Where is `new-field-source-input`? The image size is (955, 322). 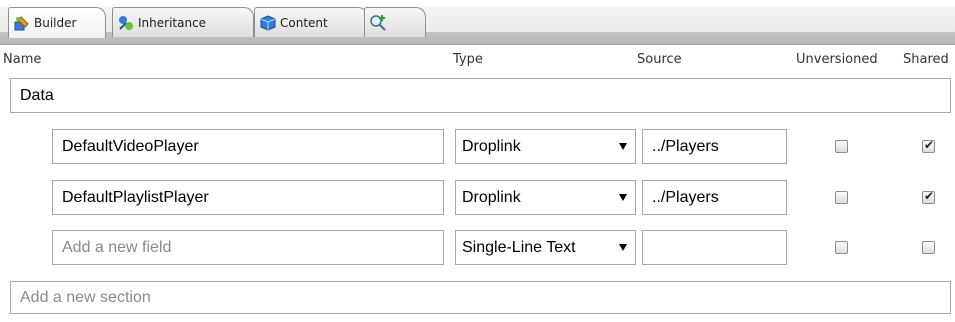
new-field-source-input is located at coordinates (714, 247).